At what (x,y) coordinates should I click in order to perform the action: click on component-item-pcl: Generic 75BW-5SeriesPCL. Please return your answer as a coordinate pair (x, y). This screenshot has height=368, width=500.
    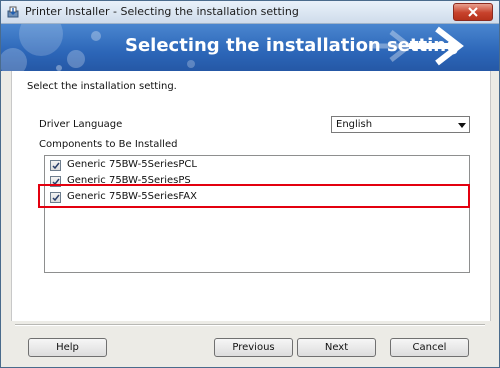
    Looking at the image, I should click on (200, 166).